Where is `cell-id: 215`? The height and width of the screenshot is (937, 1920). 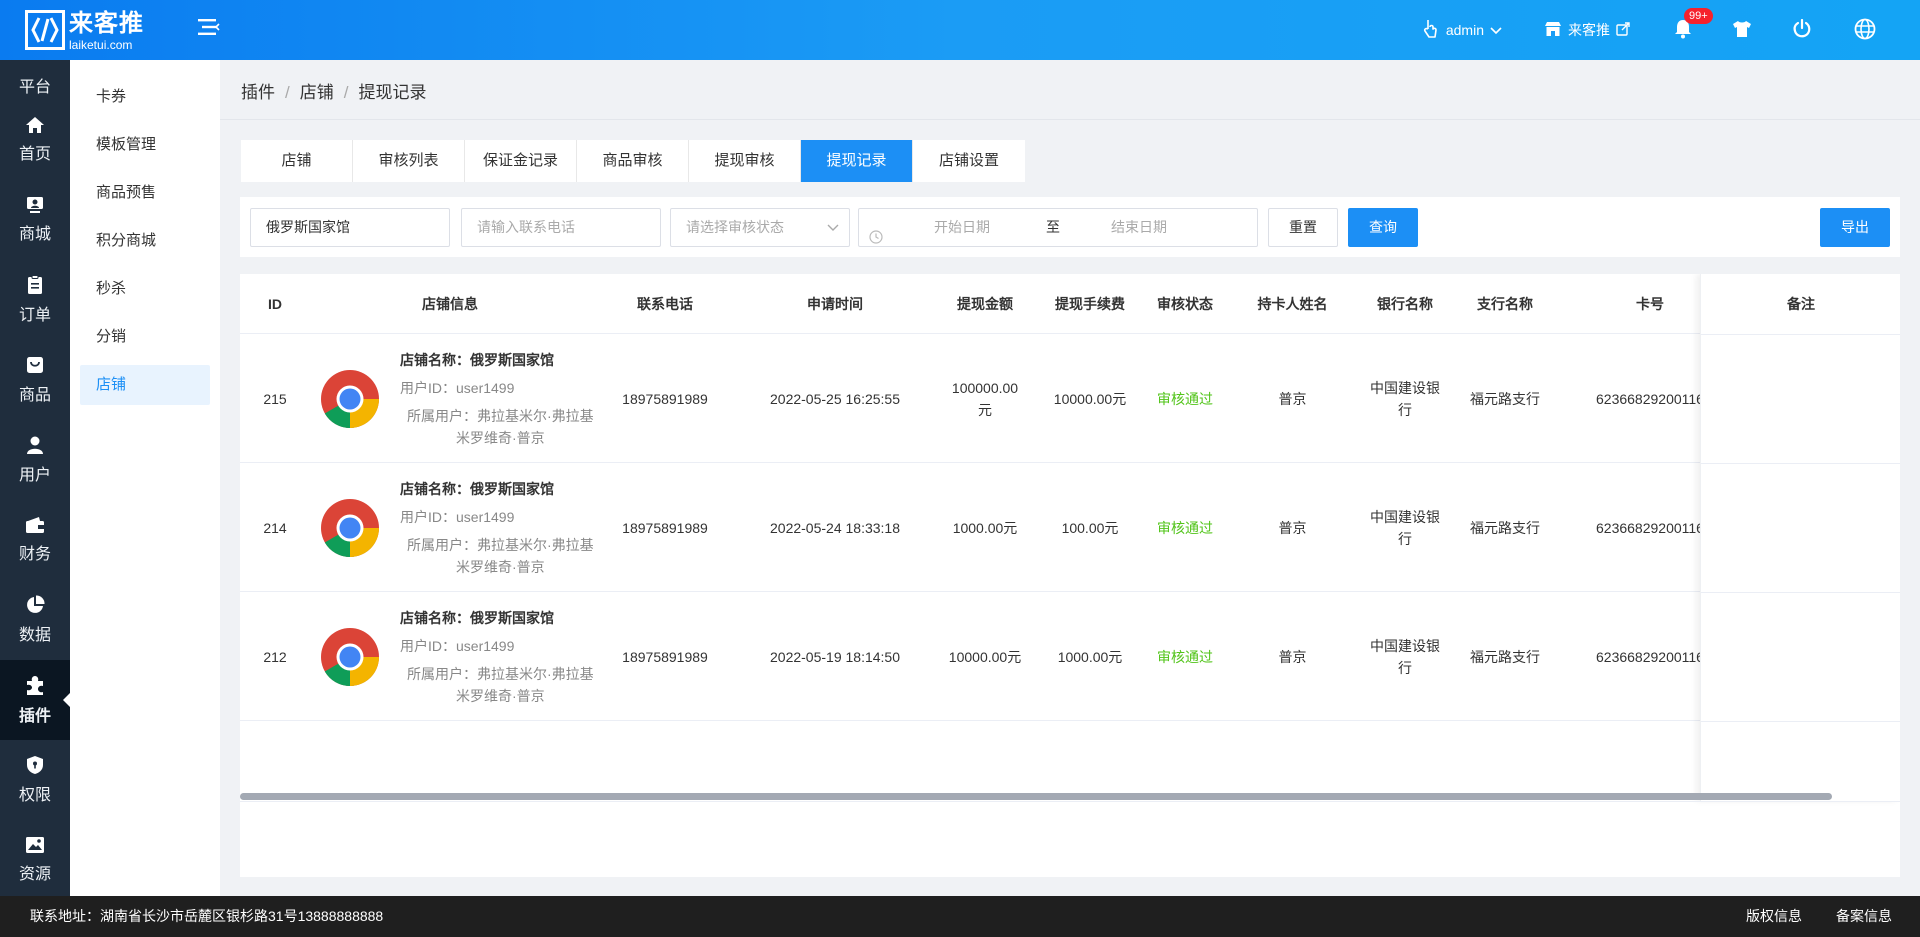 cell-id: 215 is located at coordinates (275, 398).